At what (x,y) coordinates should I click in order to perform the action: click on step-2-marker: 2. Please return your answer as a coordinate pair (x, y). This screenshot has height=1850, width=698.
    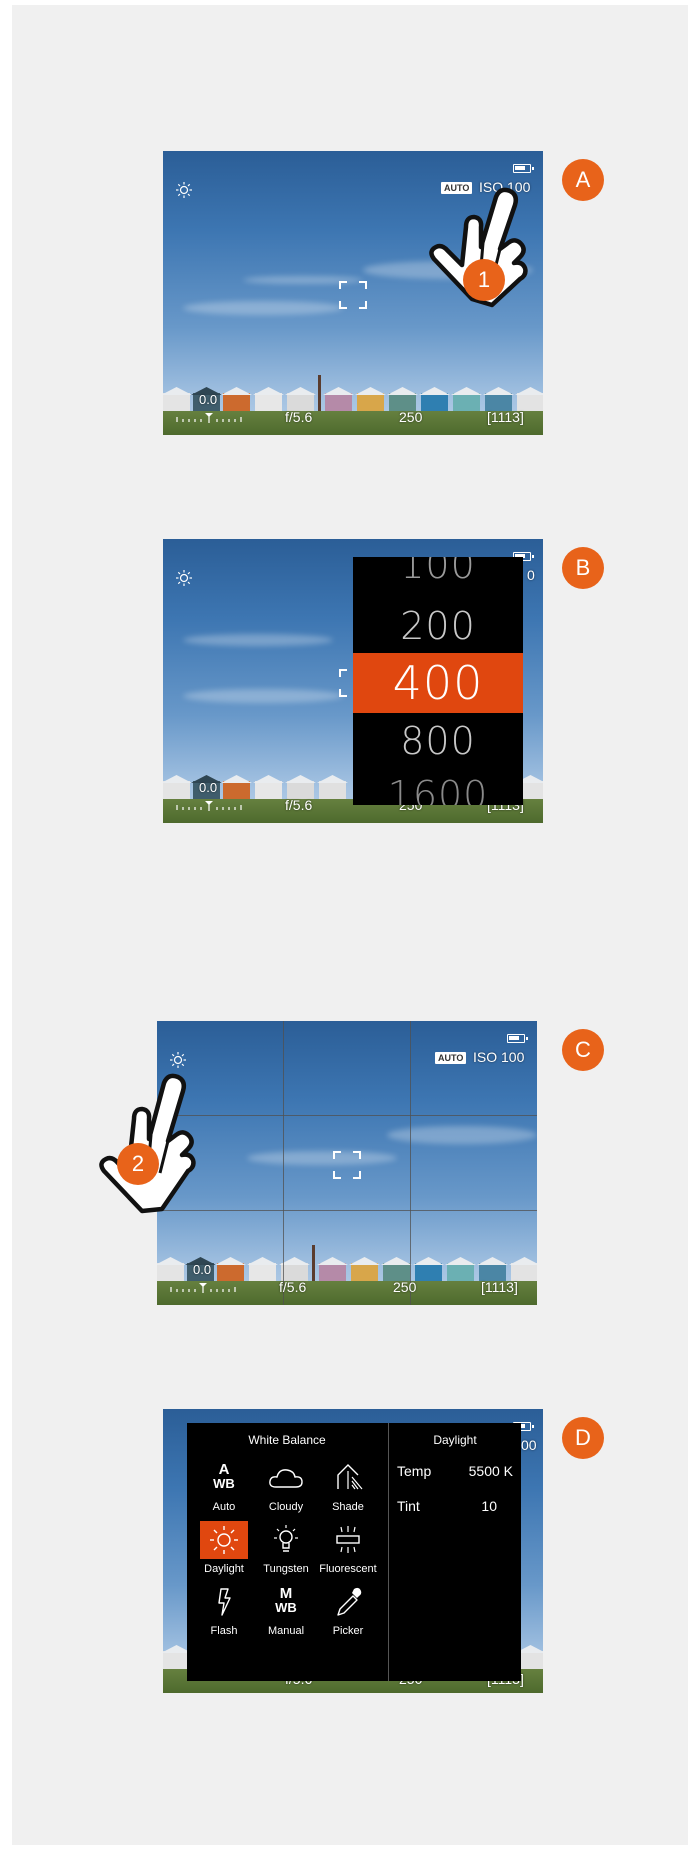
    Looking at the image, I should click on (138, 1164).